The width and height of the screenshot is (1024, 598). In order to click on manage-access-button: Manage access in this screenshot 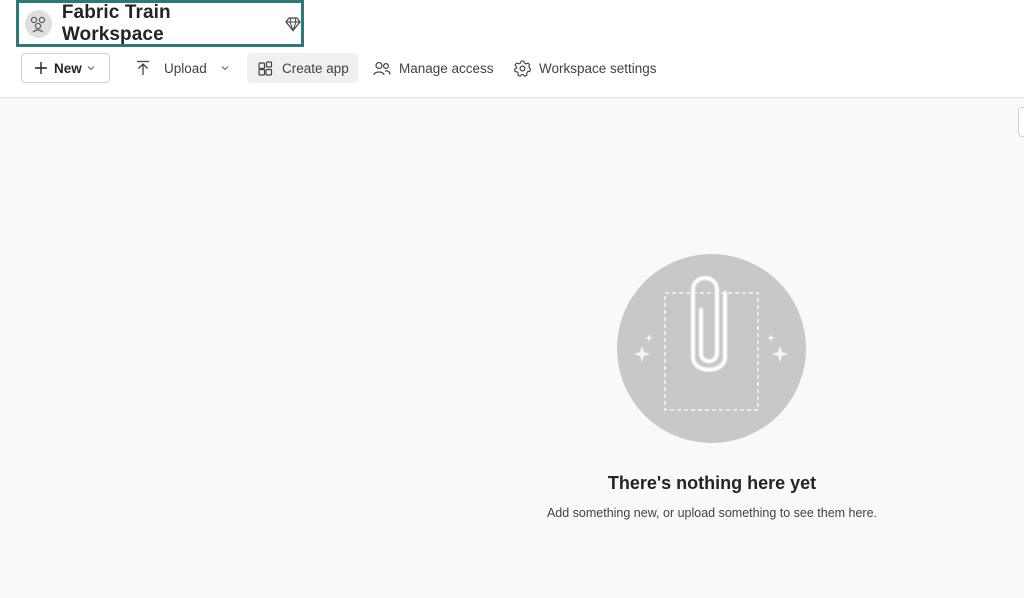, I will do `click(433, 68)`.